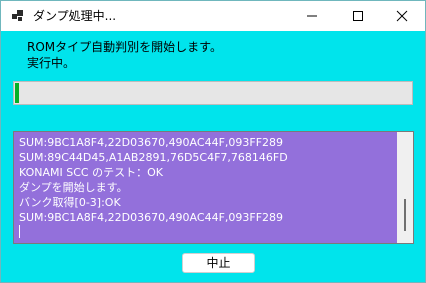 This screenshot has height=283, width=426. I want to click on text-caret, so click(19, 231).